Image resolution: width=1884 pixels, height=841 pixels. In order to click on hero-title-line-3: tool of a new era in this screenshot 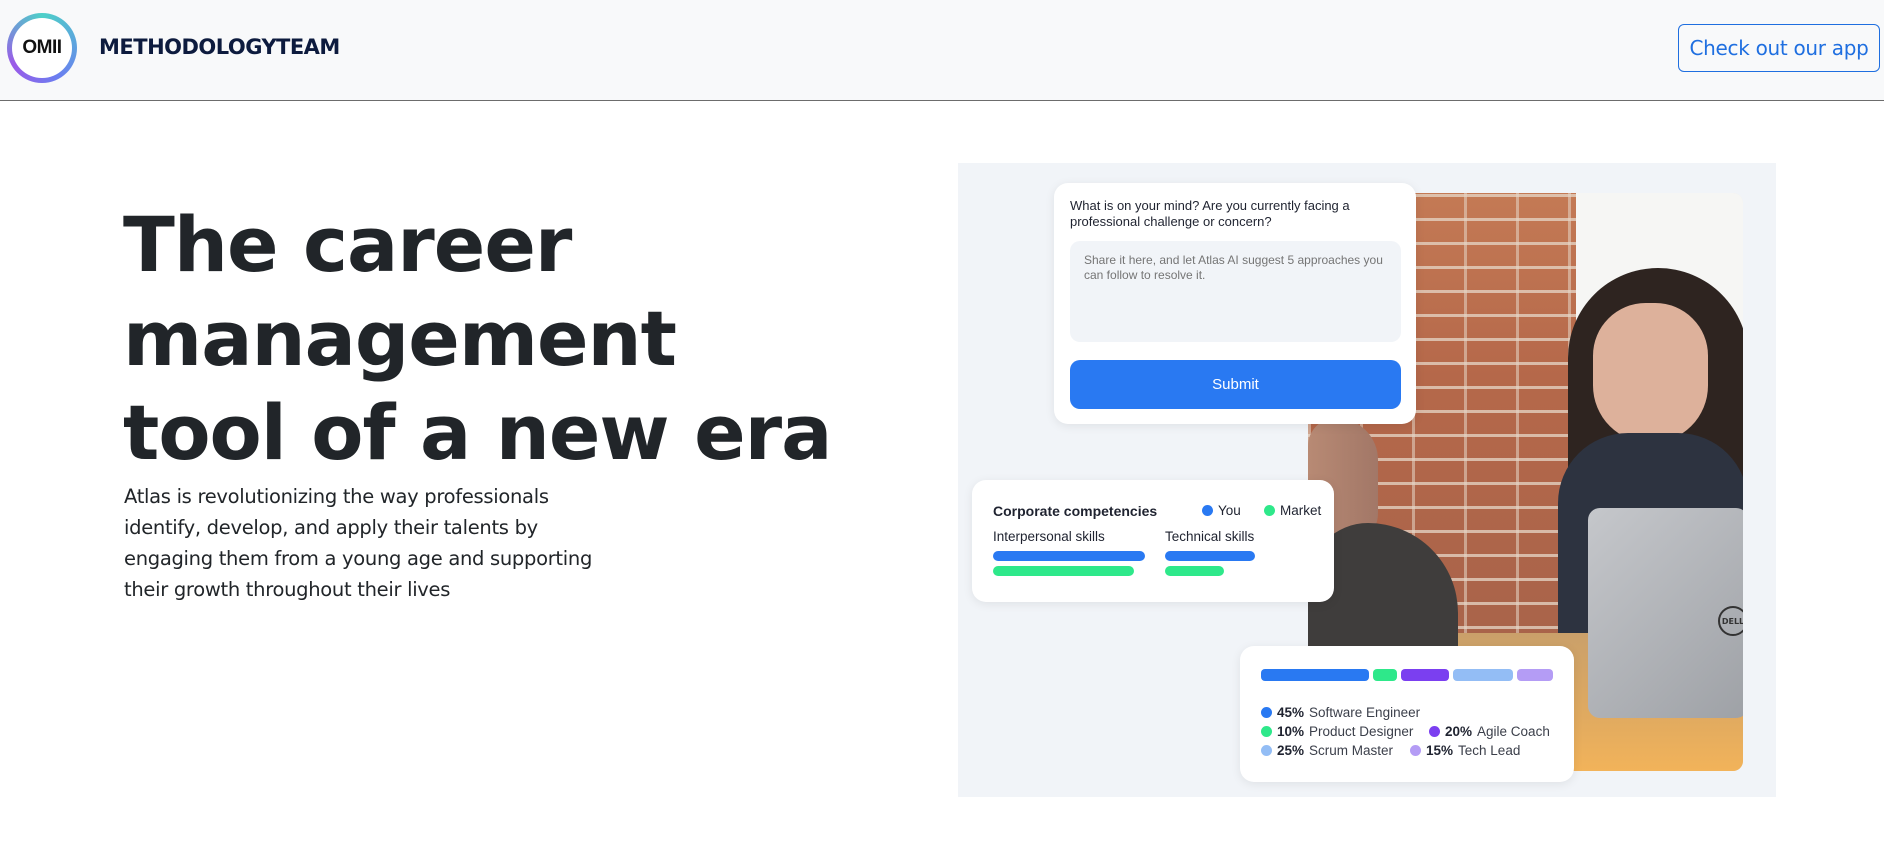, I will do `click(477, 432)`.